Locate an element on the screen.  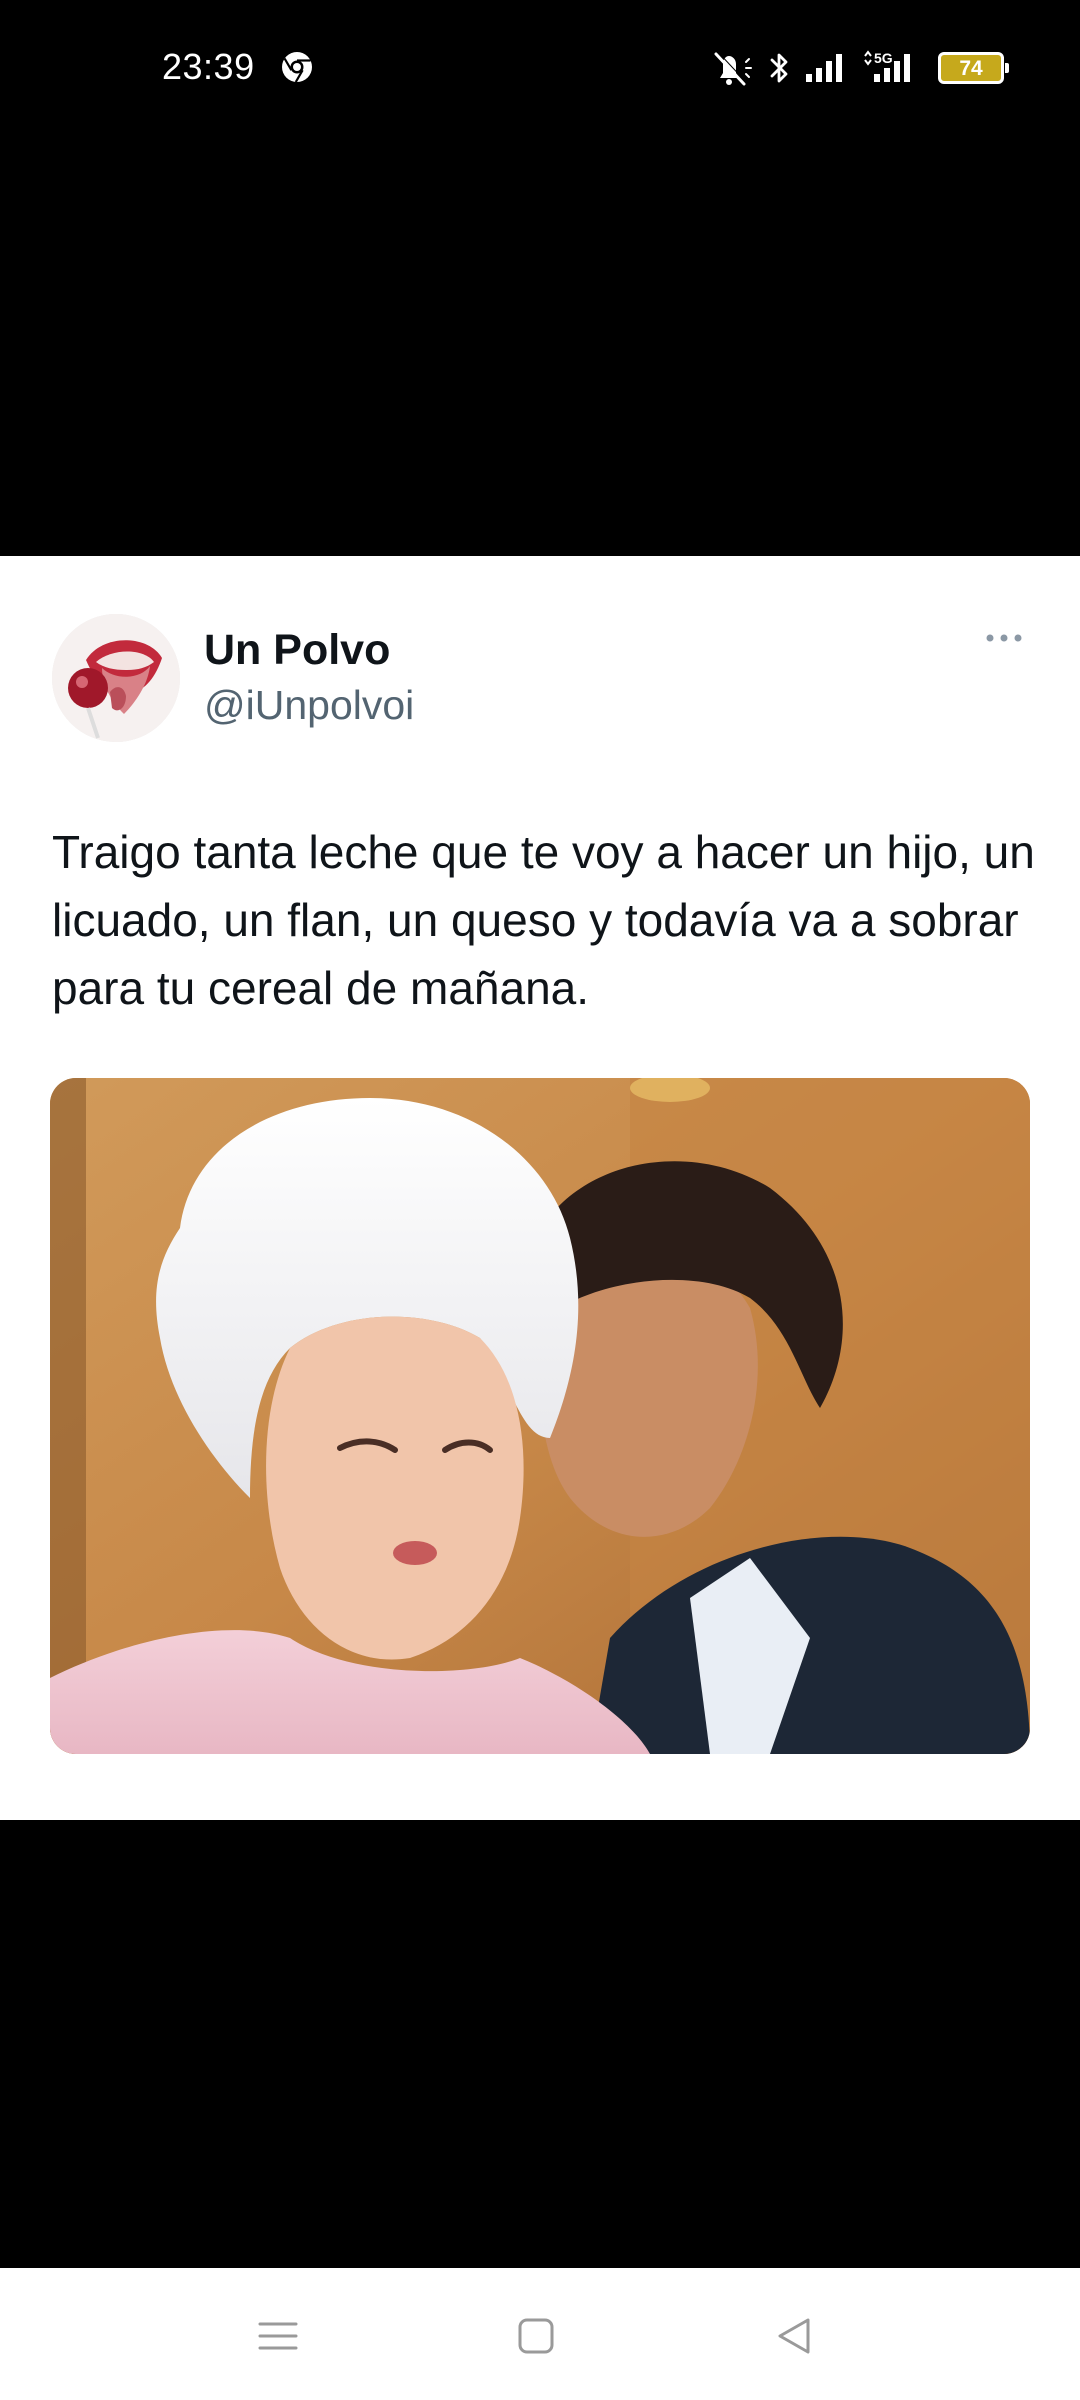
battery-icon: 74 is located at coordinates (973, 68).